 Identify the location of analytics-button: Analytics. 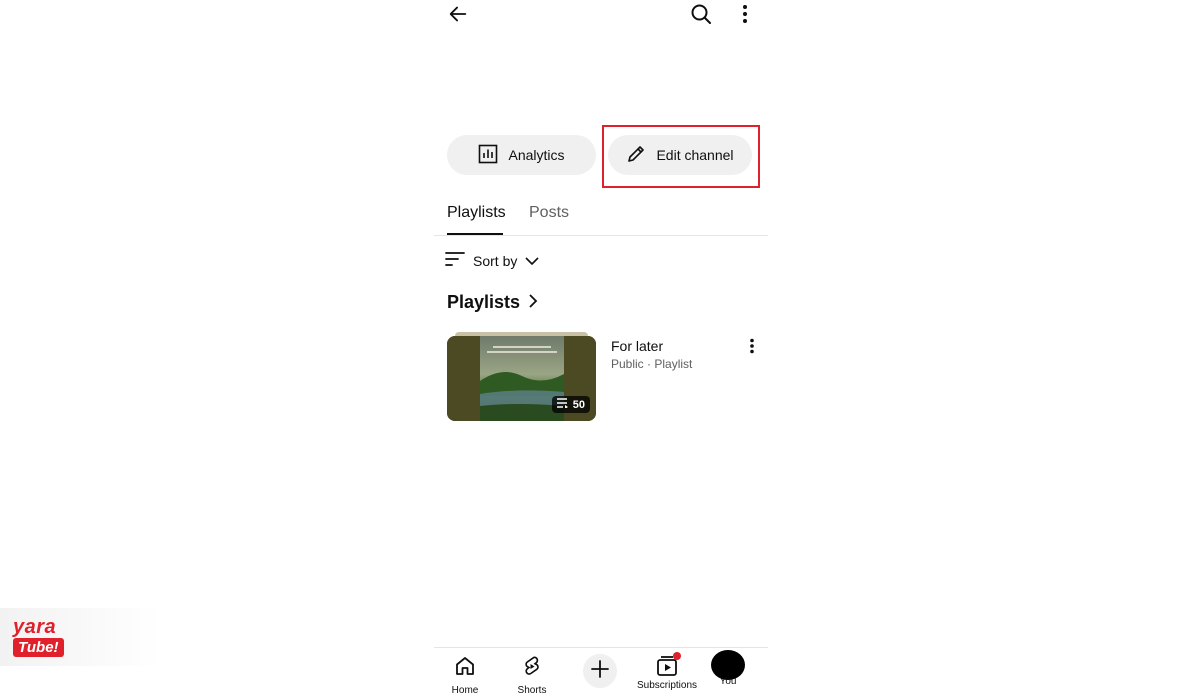
(521, 155).